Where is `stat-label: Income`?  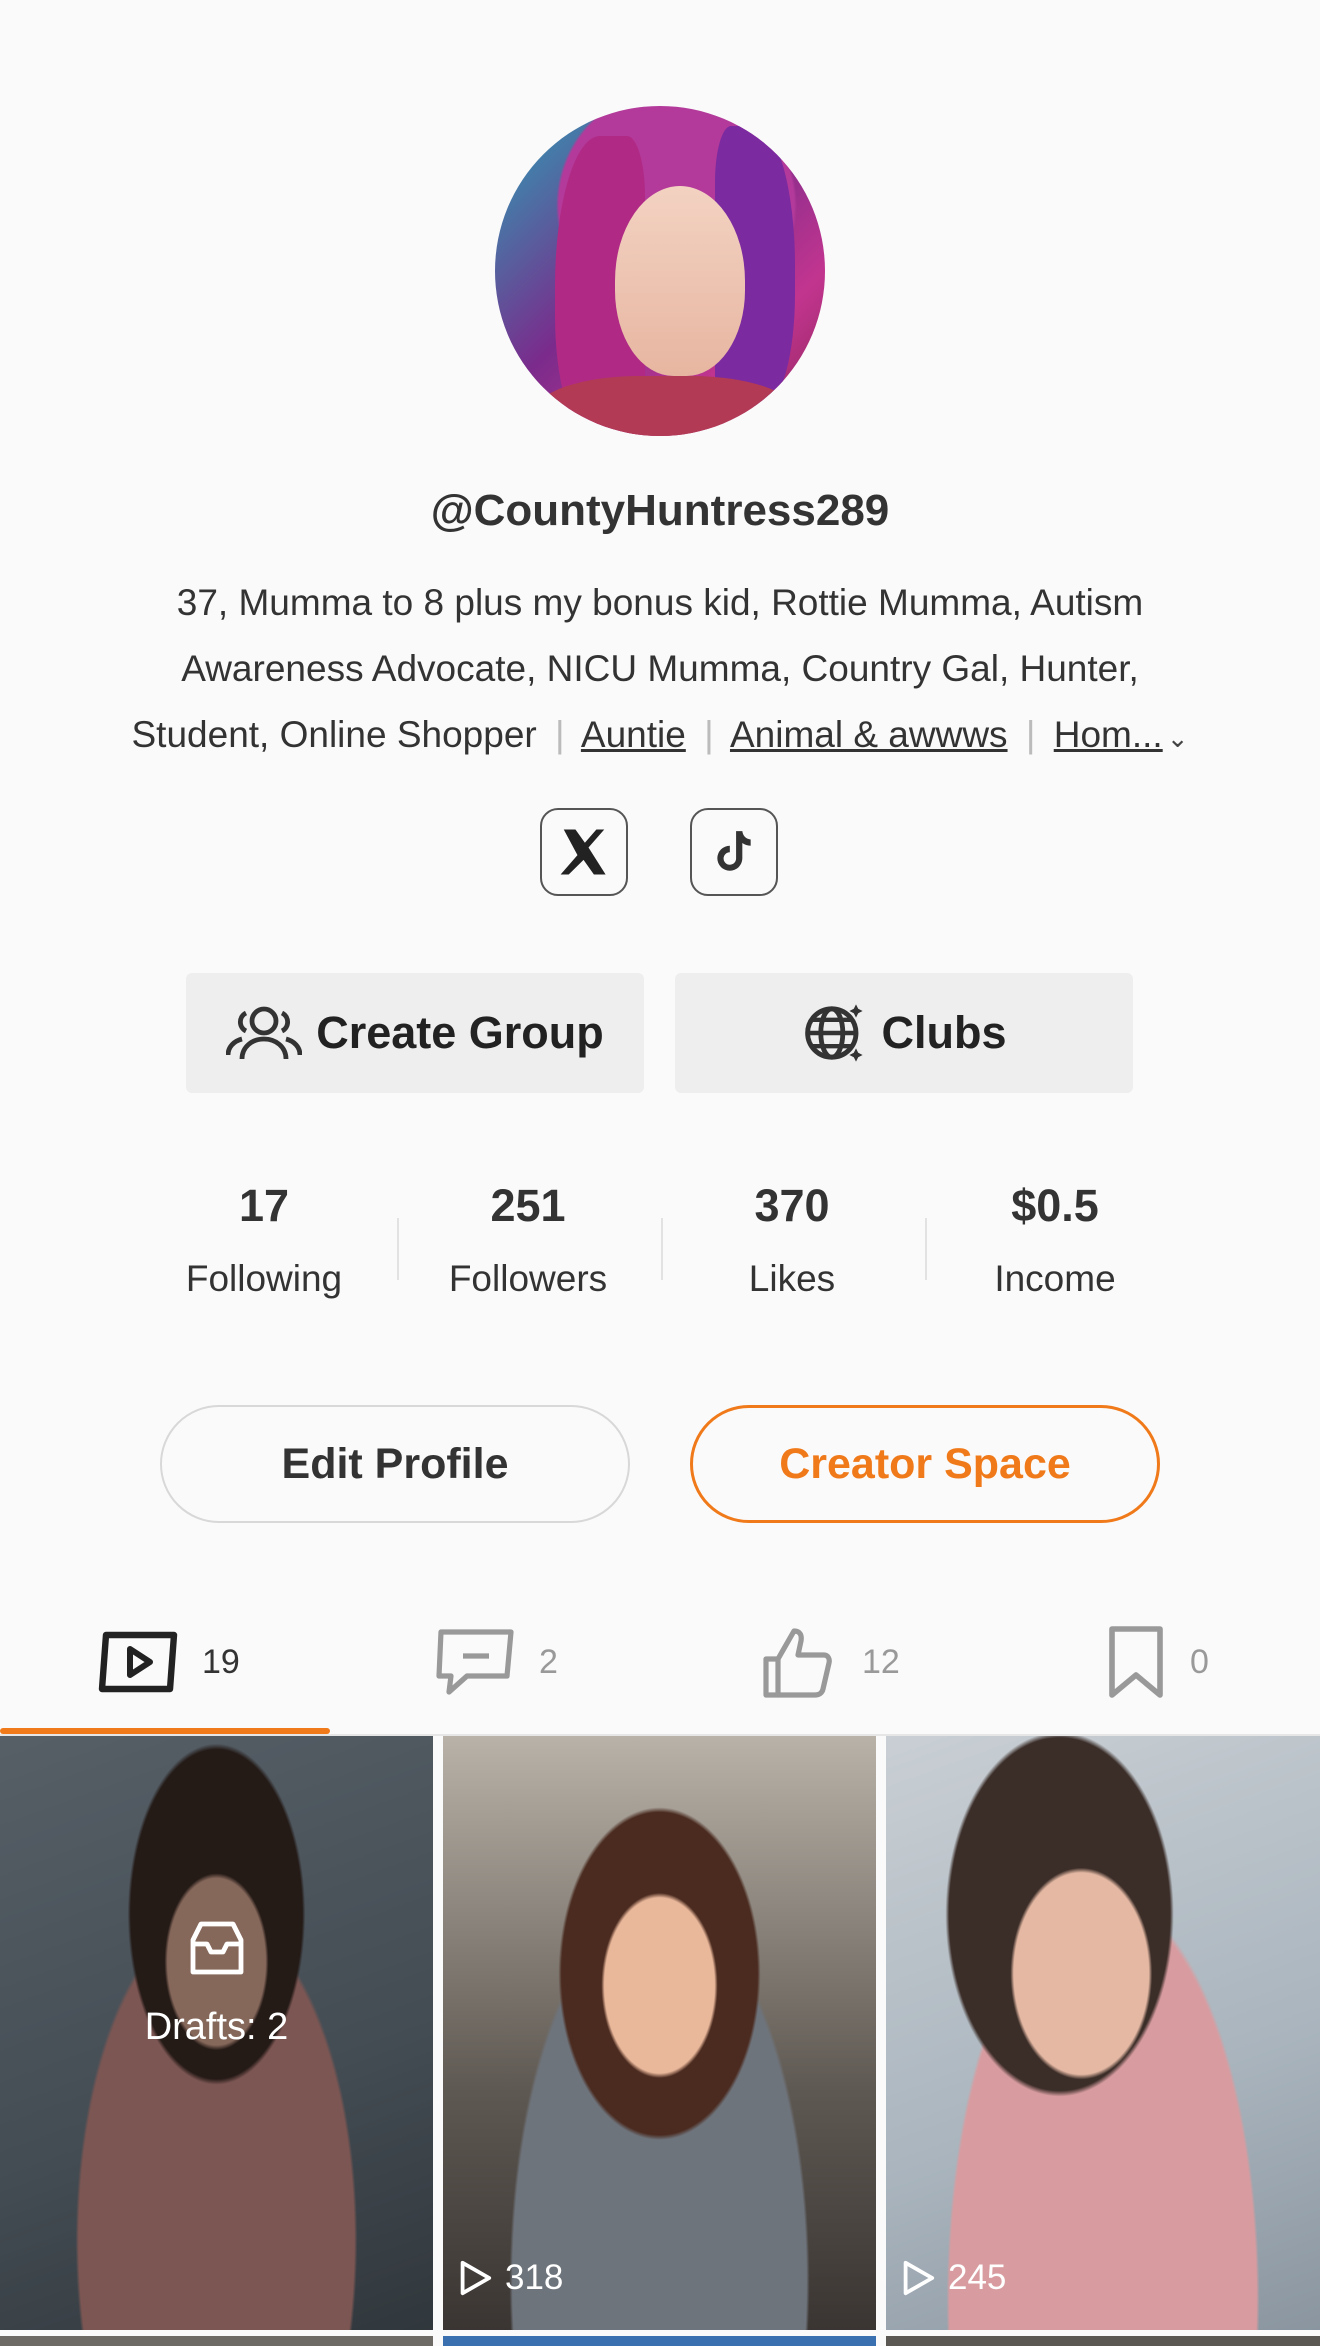 stat-label: Income is located at coordinates (1055, 1278).